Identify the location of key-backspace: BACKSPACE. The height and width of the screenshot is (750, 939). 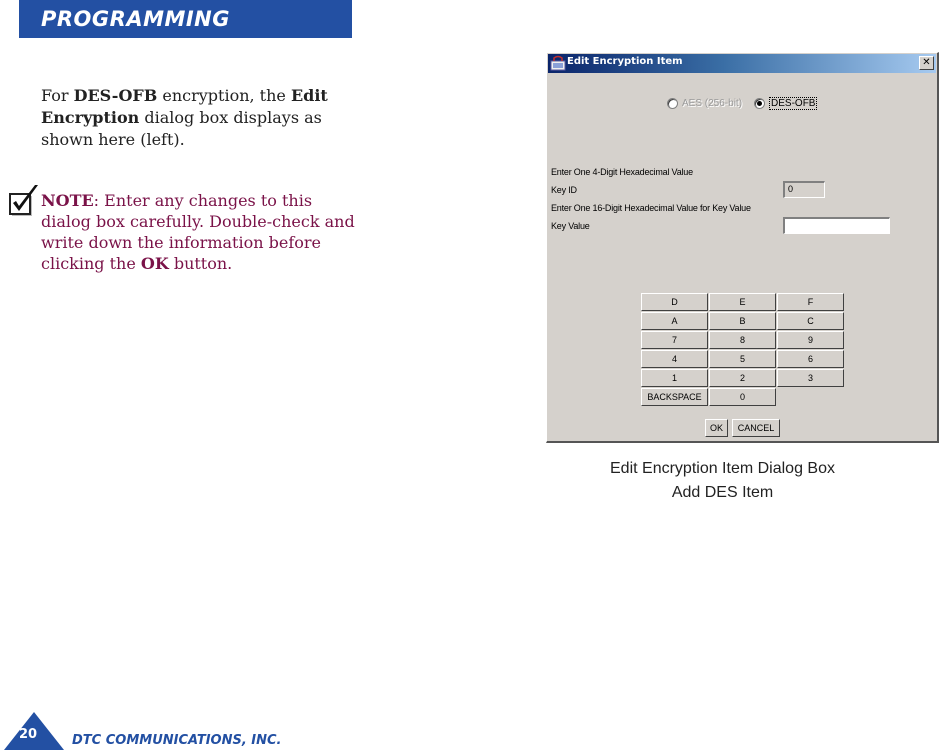
(674, 397).